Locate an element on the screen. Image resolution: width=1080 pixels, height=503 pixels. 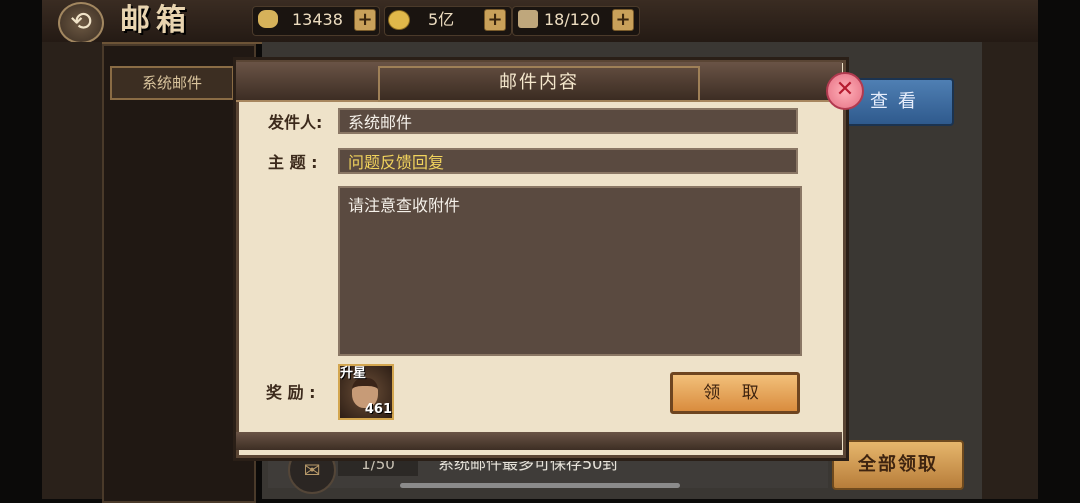
home-indicator is located at coordinates (540, 485).